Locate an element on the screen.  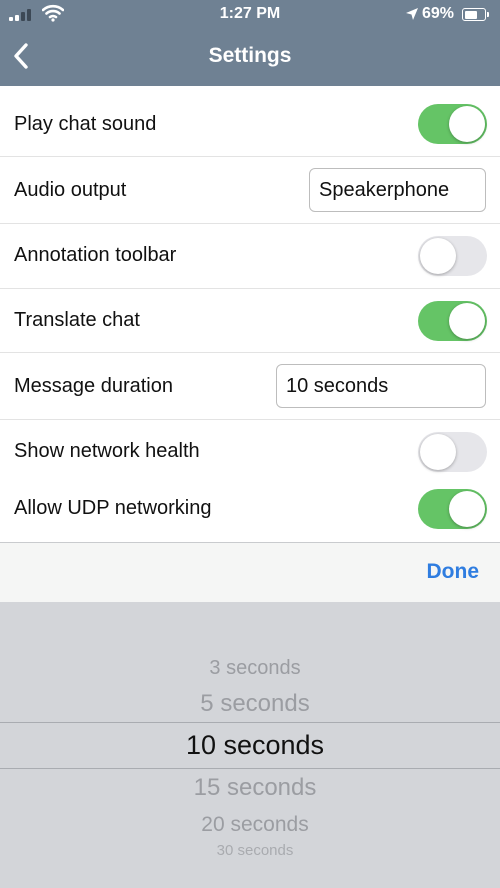
nav-bar: Settings is located at coordinates (250, 58).